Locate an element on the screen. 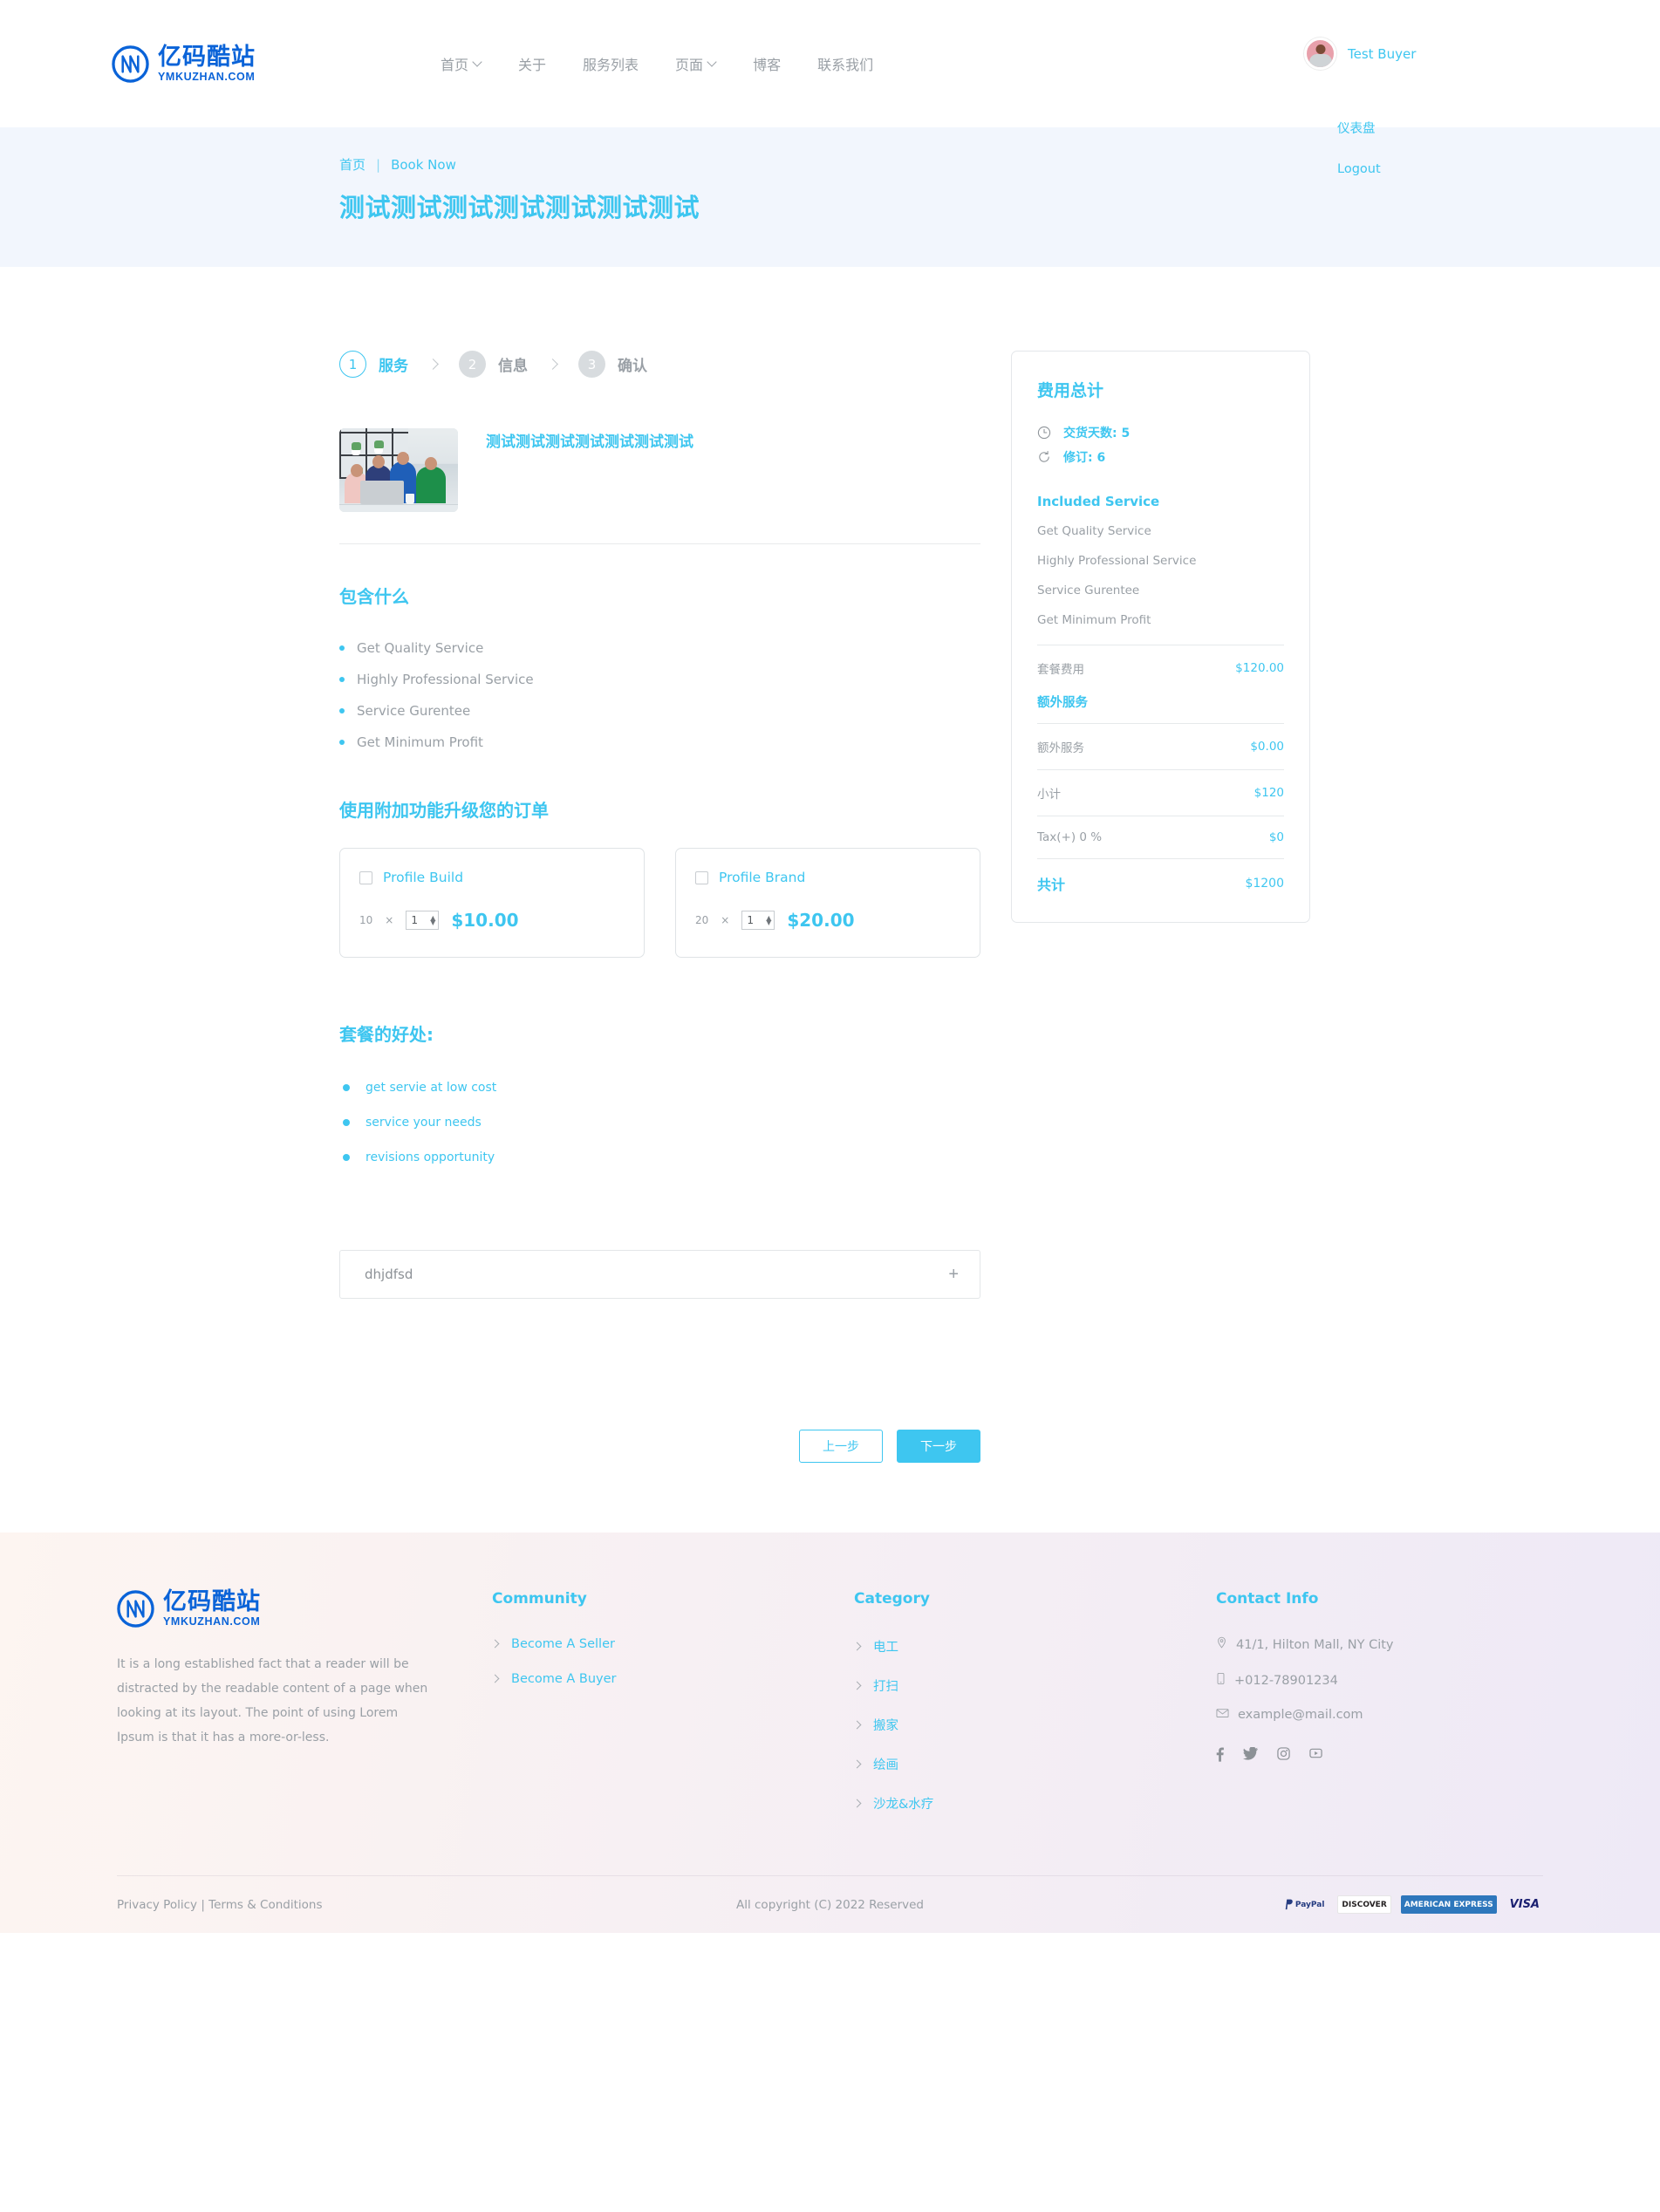 Image resolution: width=1660 pixels, height=2212 pixels. facebook-icon is located at coordinates (1220, 1756).